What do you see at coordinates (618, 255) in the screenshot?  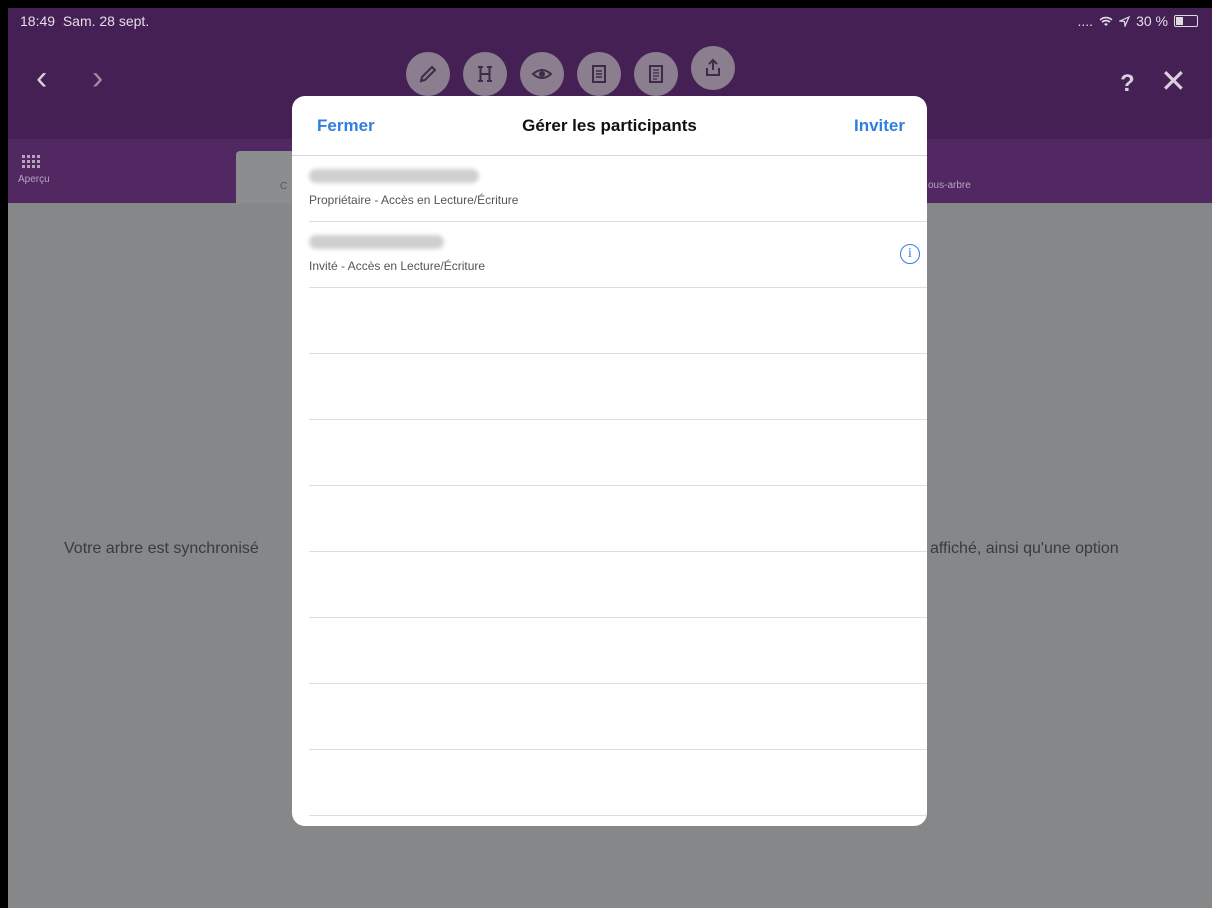 I see `participant-row-guest: Invité - Accès en Lecture/Écriture i` at bounding box center [618, 255].